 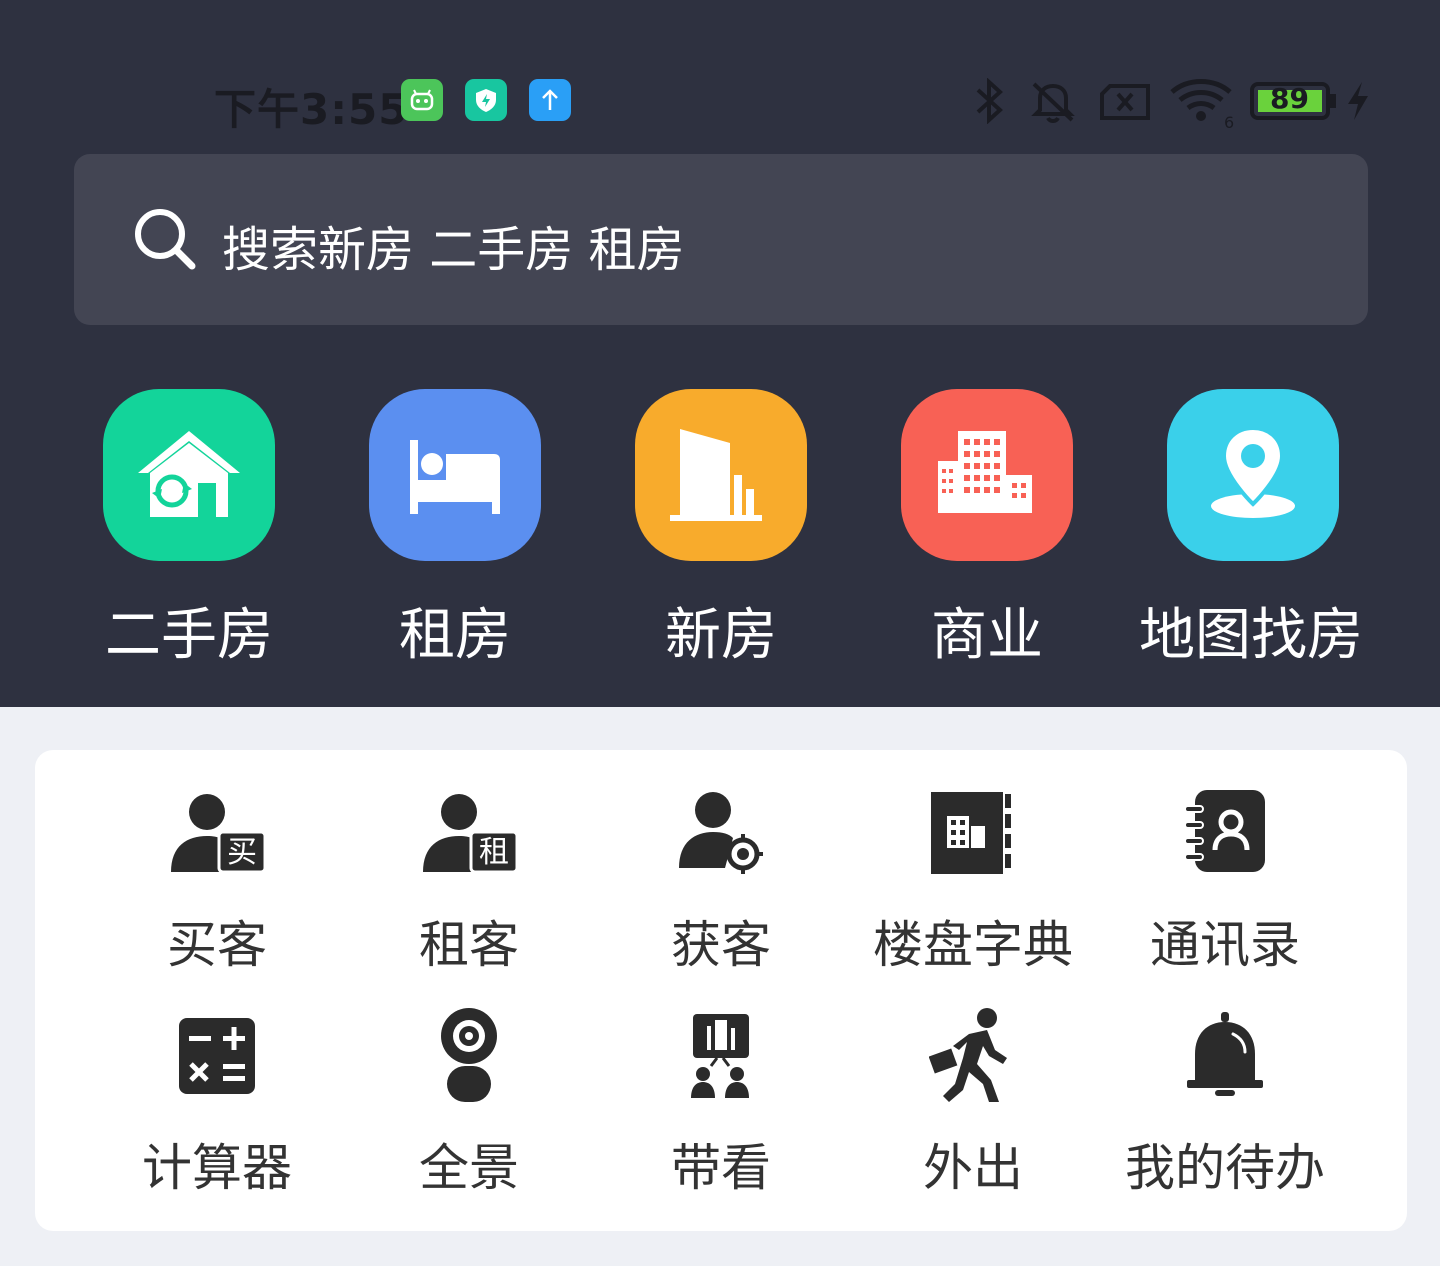 I want to click on bell-icon, so click(x=1225, y=1054).